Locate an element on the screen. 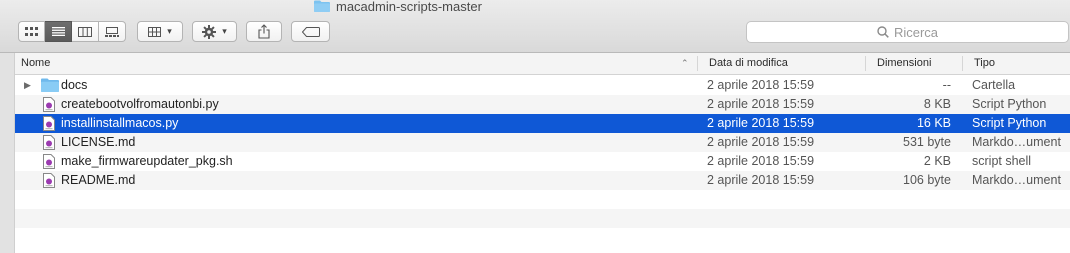 This screenshot has width=1070, height=253. search-placeholder: Ricerca is located at coordinates (916, 32).